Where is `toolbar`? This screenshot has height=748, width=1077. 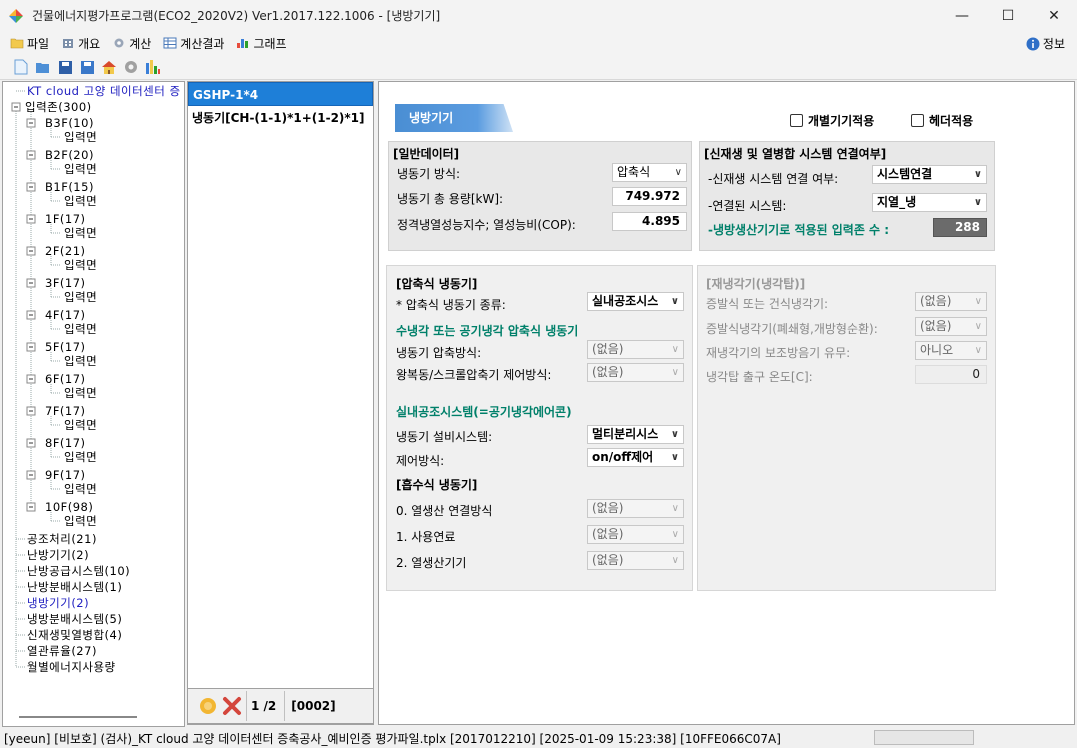 toolbar is located at coordinates (538, 67).